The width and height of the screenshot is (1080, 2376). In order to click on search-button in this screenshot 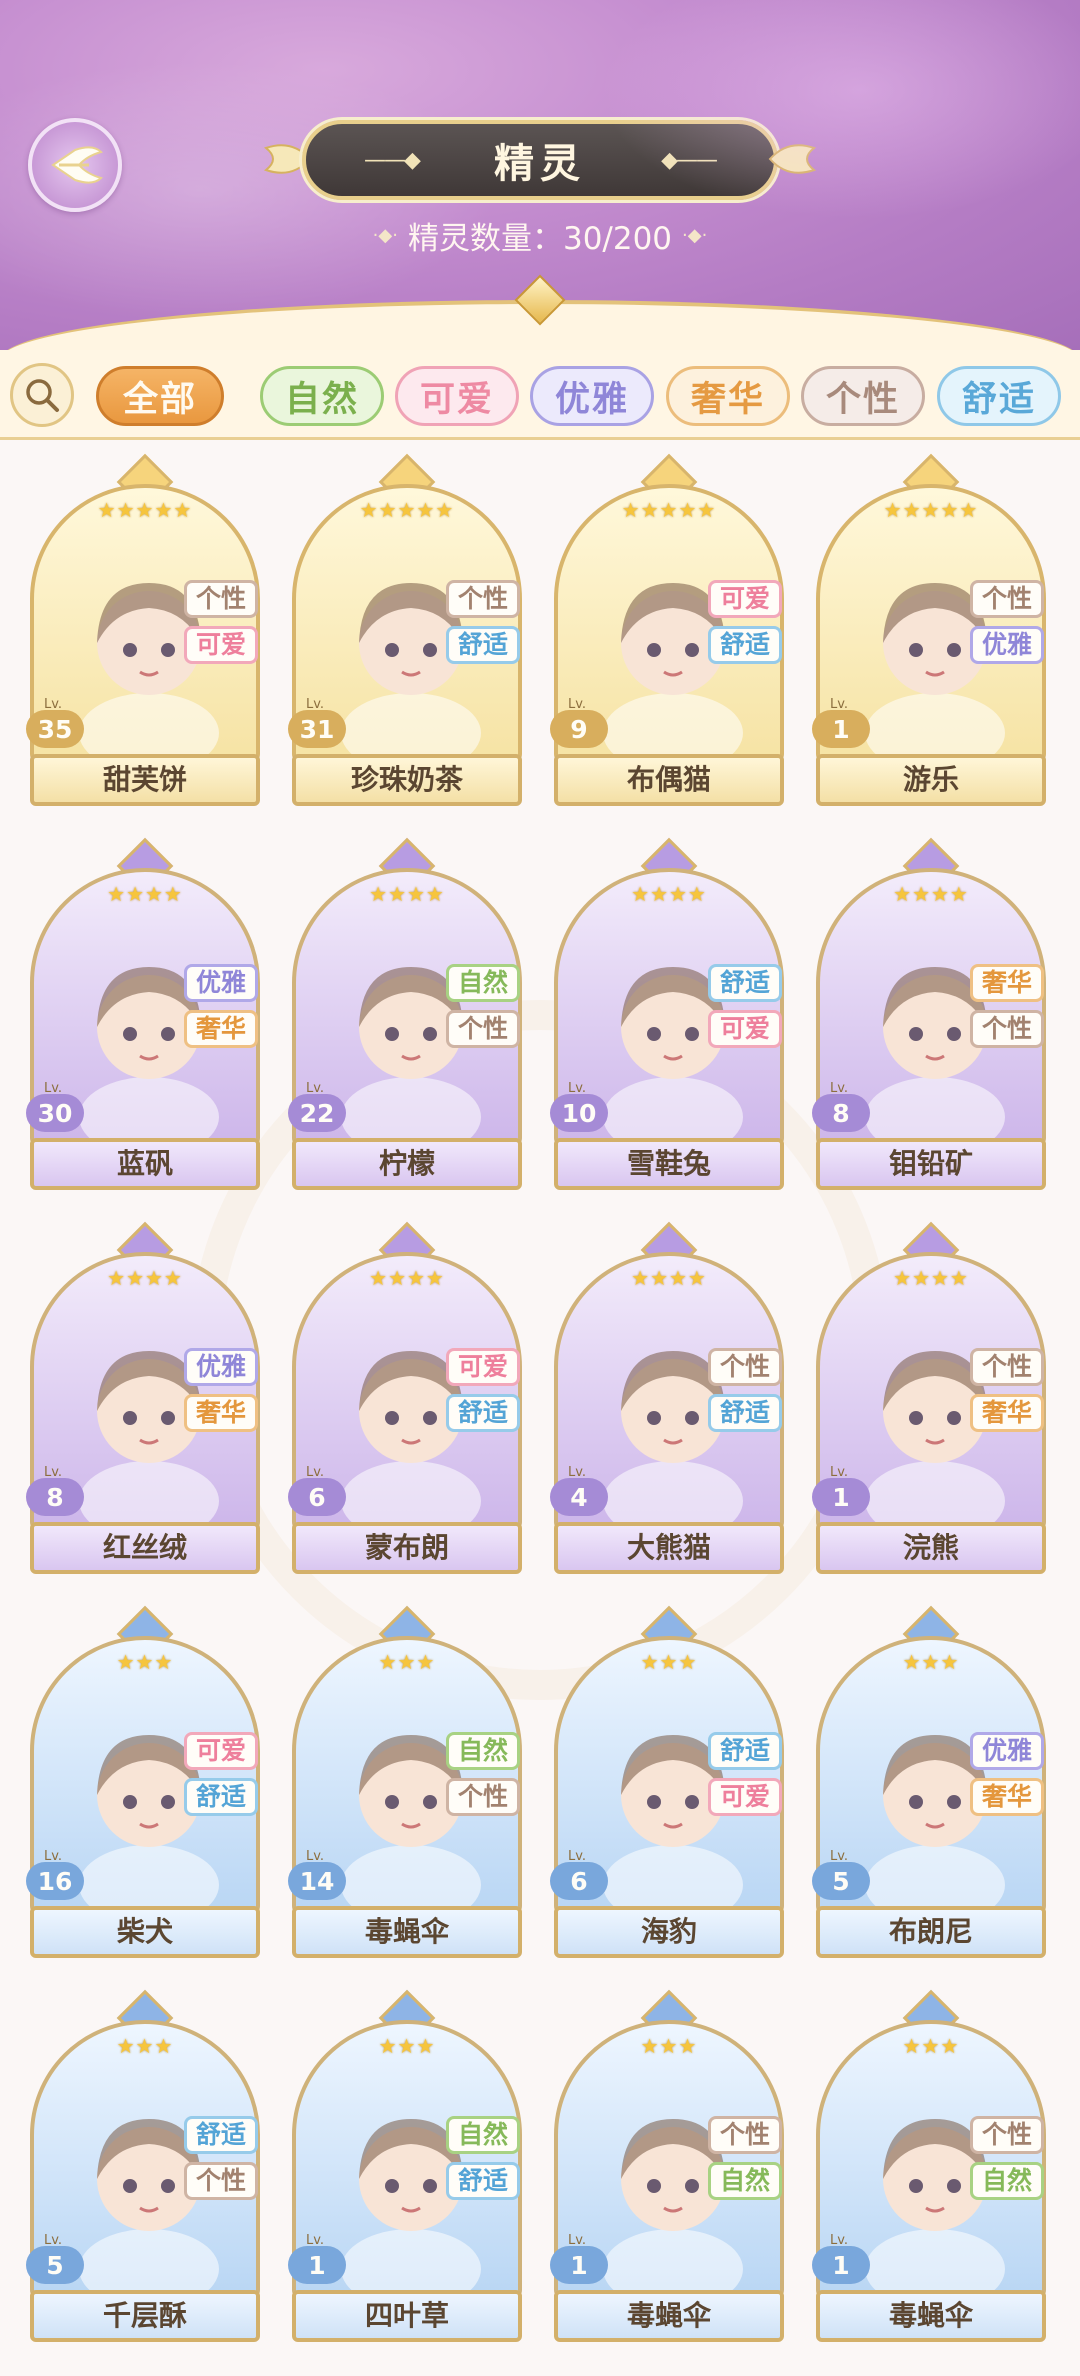, I will do `click(42, 395)`.